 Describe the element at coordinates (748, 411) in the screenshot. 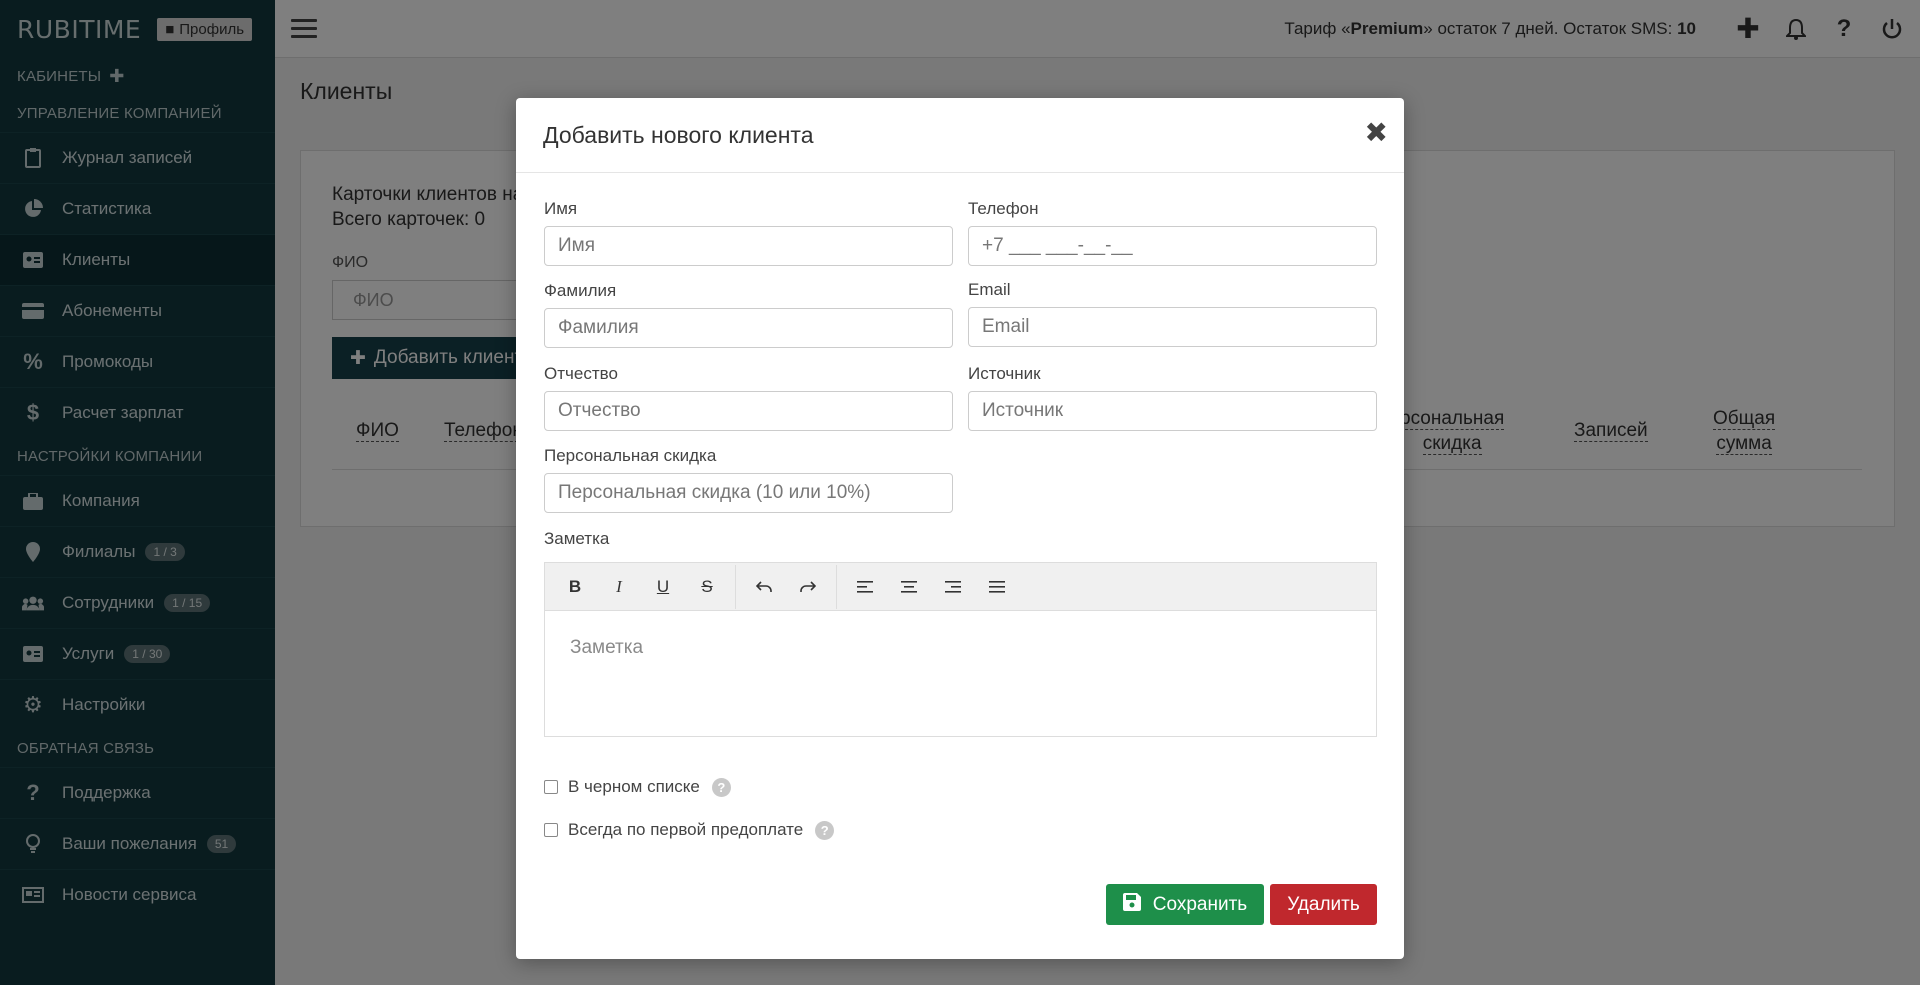

I see `patronymic-input` at that location.